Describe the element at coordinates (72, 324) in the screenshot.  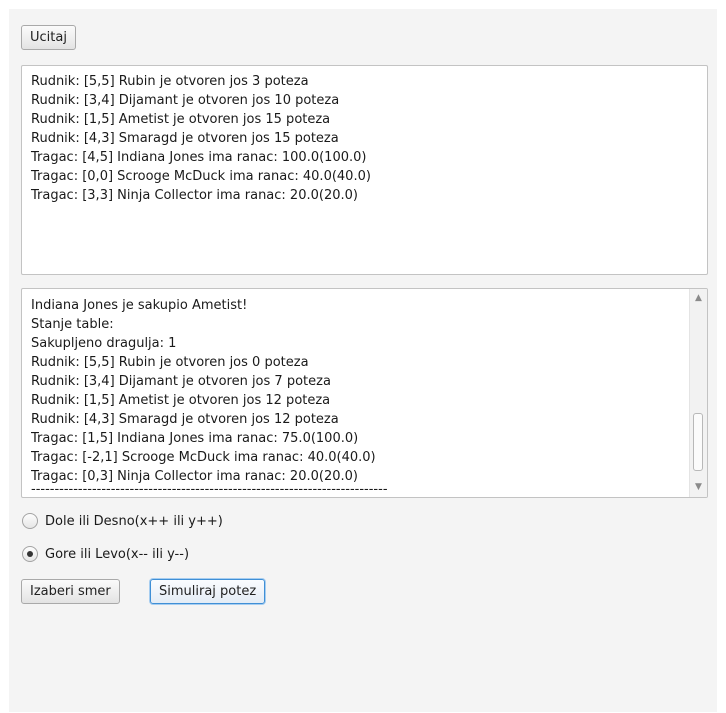
I see `log-line: Stanje table:` at that location.